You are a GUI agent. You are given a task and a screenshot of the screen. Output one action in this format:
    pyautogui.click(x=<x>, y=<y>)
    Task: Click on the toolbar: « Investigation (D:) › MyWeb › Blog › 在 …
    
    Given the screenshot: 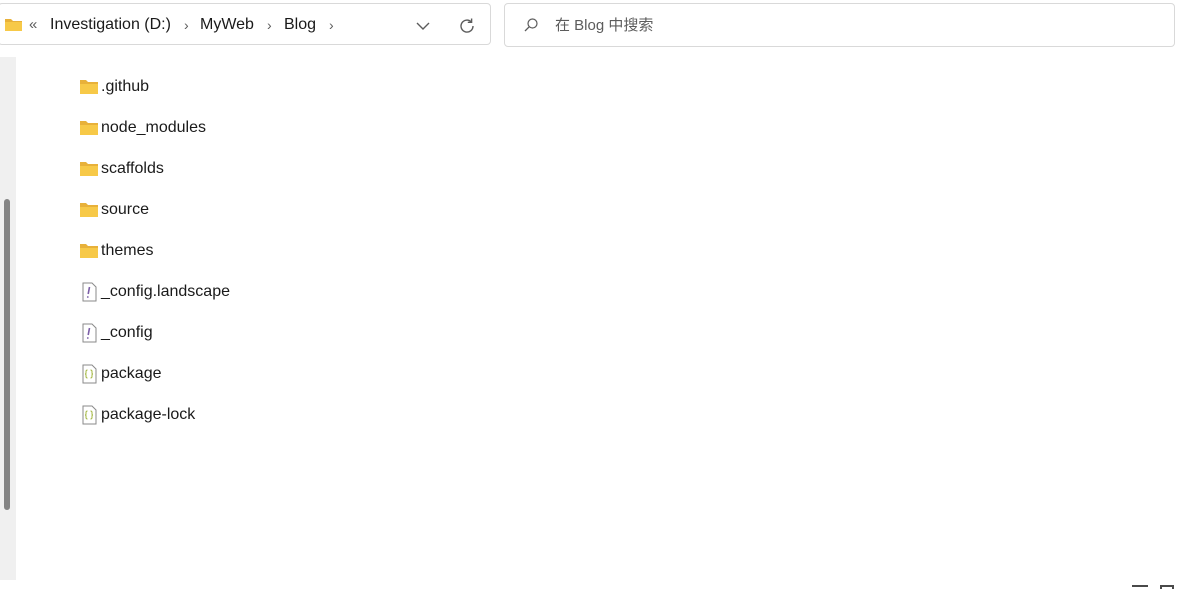 What is the action you would take?
    pyautogui.click(x=591, y=28)
    